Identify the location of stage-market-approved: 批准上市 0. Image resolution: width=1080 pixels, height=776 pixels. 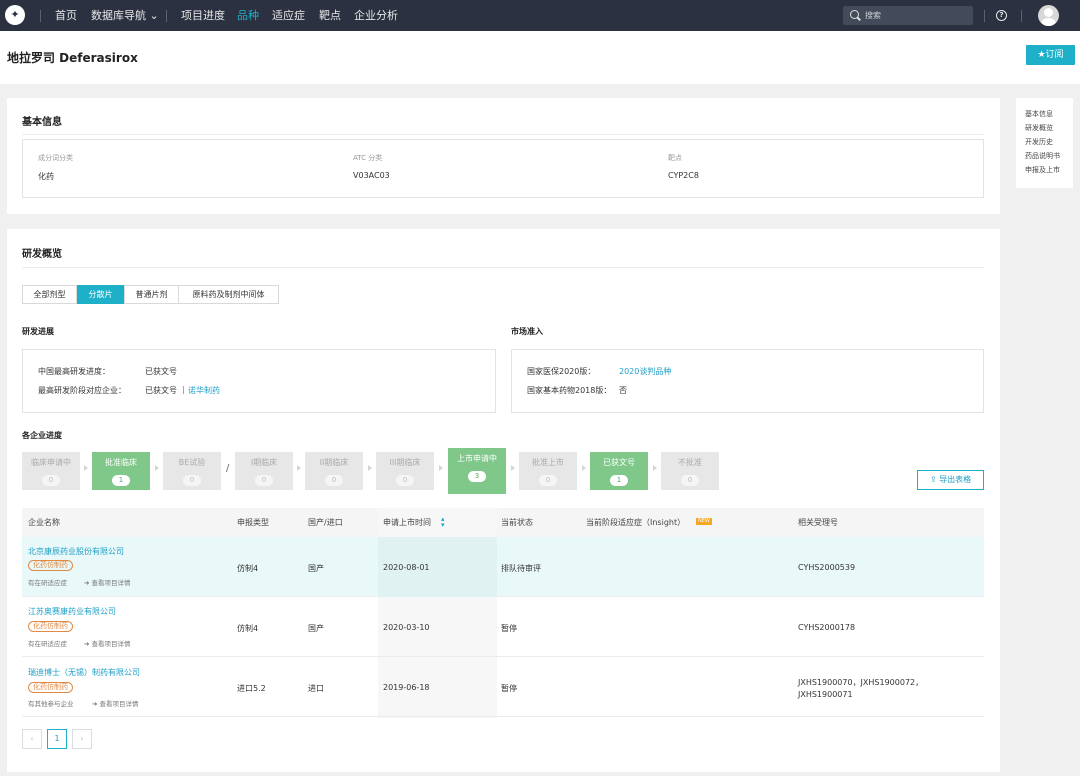
(548, 471).